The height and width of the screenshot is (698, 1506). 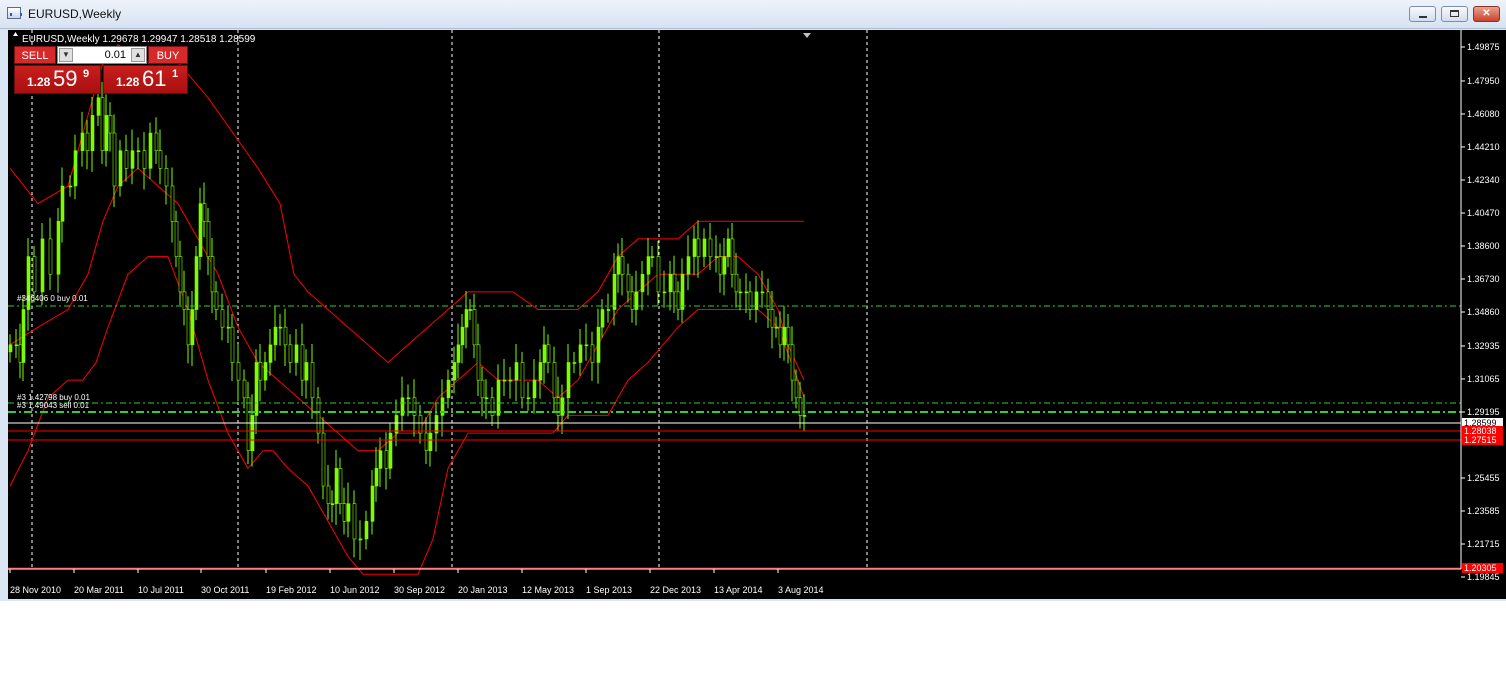 I want to click on price-scale-label: 1.32935, so click(x=1483, y=346).